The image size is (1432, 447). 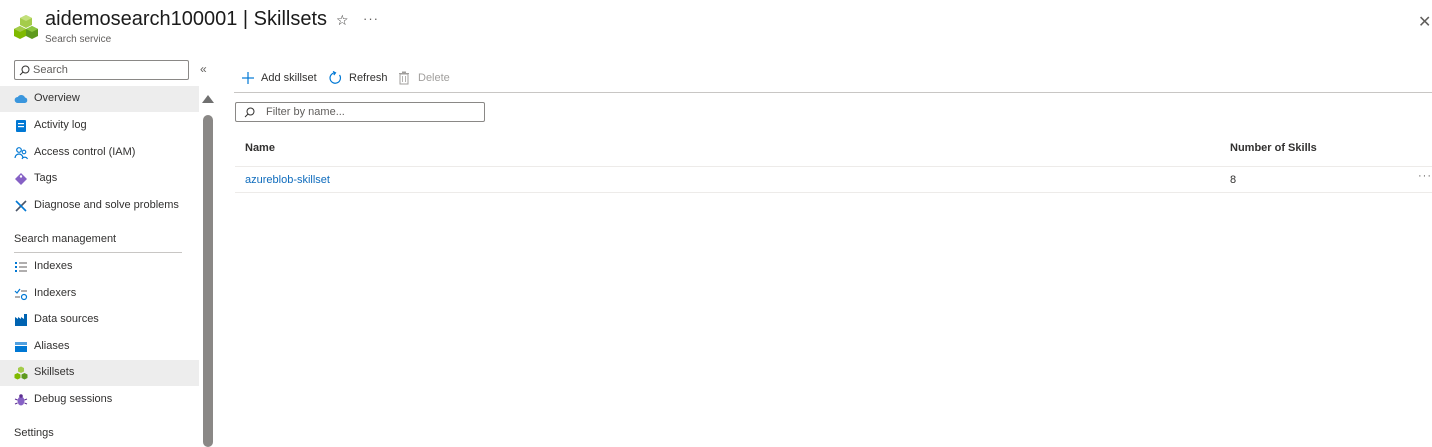 I want to click on wrench-icon, so click(x=21, y=206).